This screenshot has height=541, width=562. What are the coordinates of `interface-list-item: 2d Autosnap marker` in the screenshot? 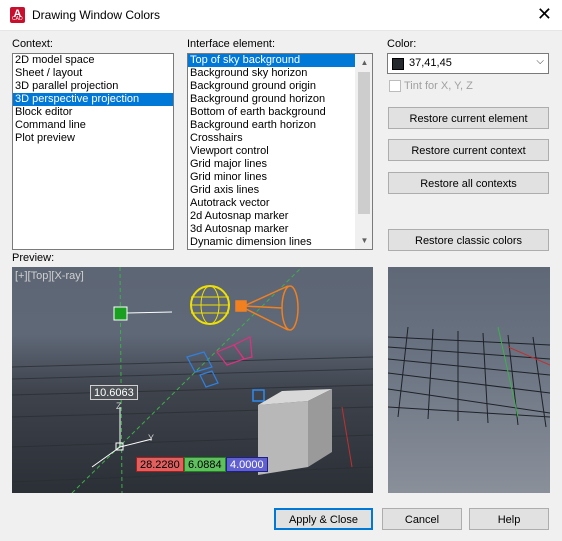 It's located at (280, 216).